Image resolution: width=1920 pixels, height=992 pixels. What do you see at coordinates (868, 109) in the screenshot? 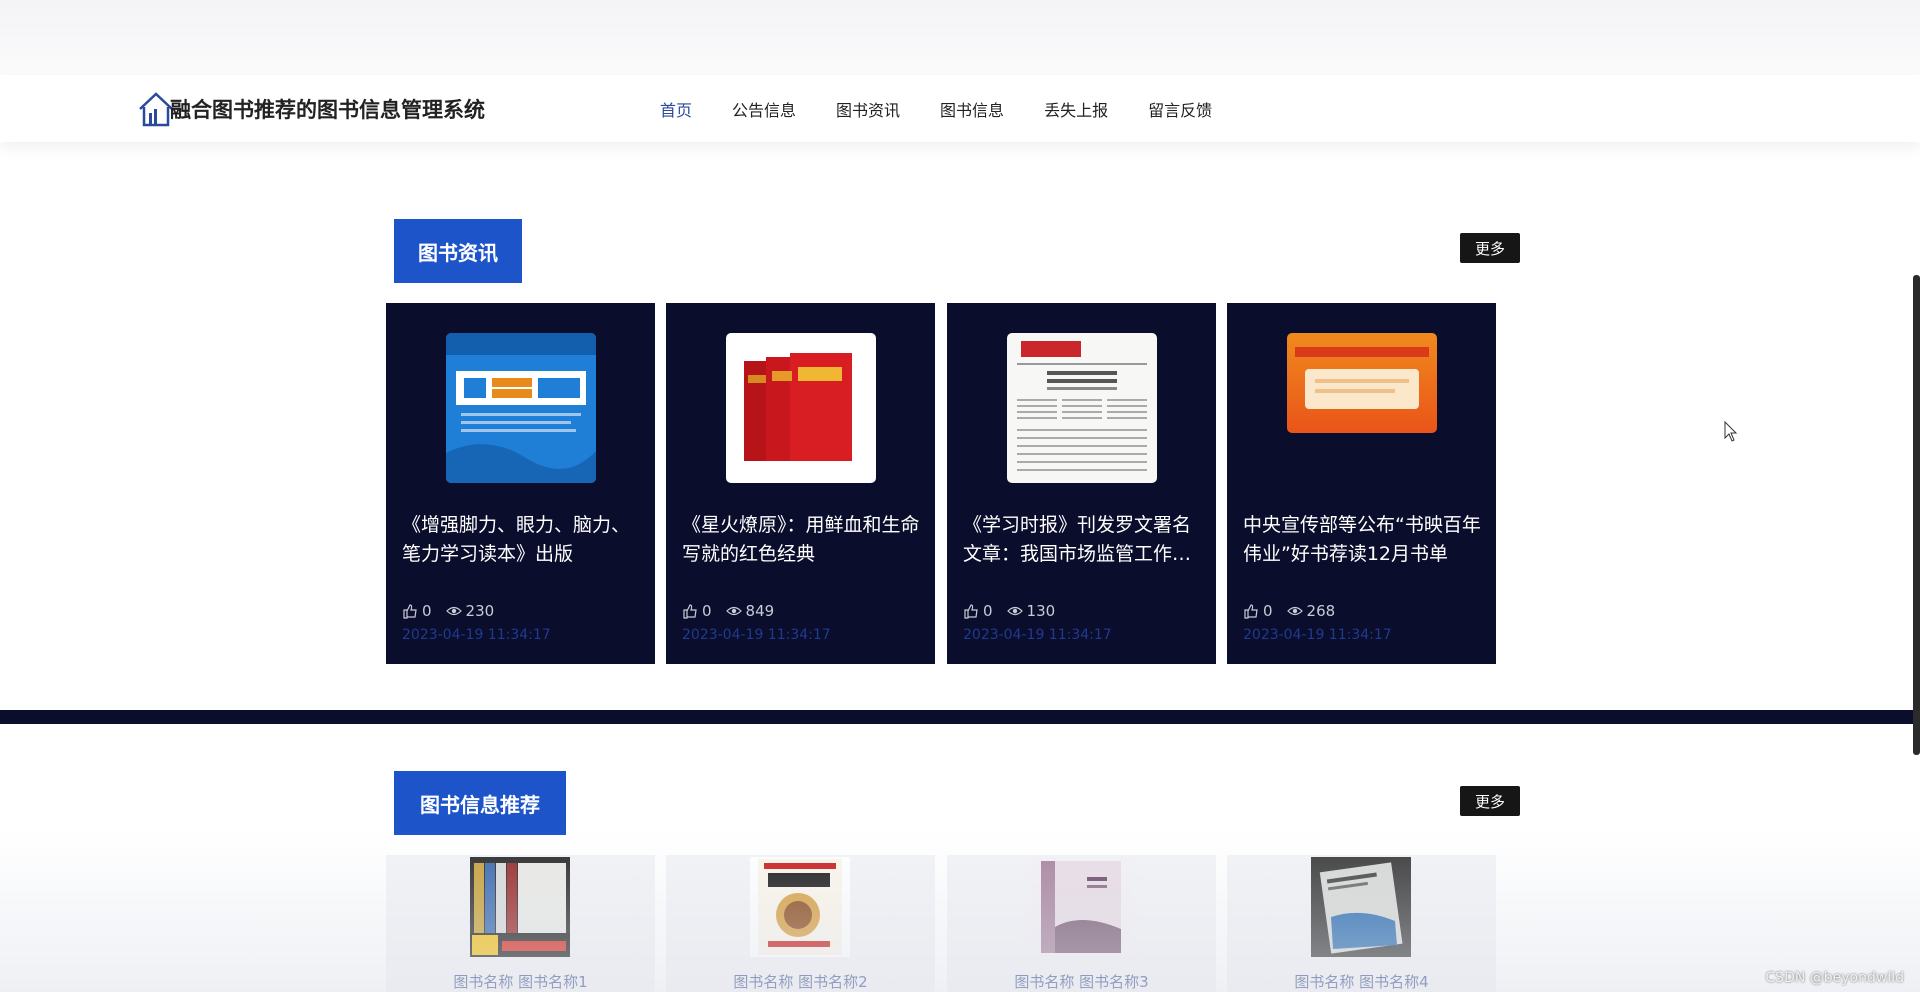
I see `nav-book-news: 图书资讯` at bounding box center [868, 109].